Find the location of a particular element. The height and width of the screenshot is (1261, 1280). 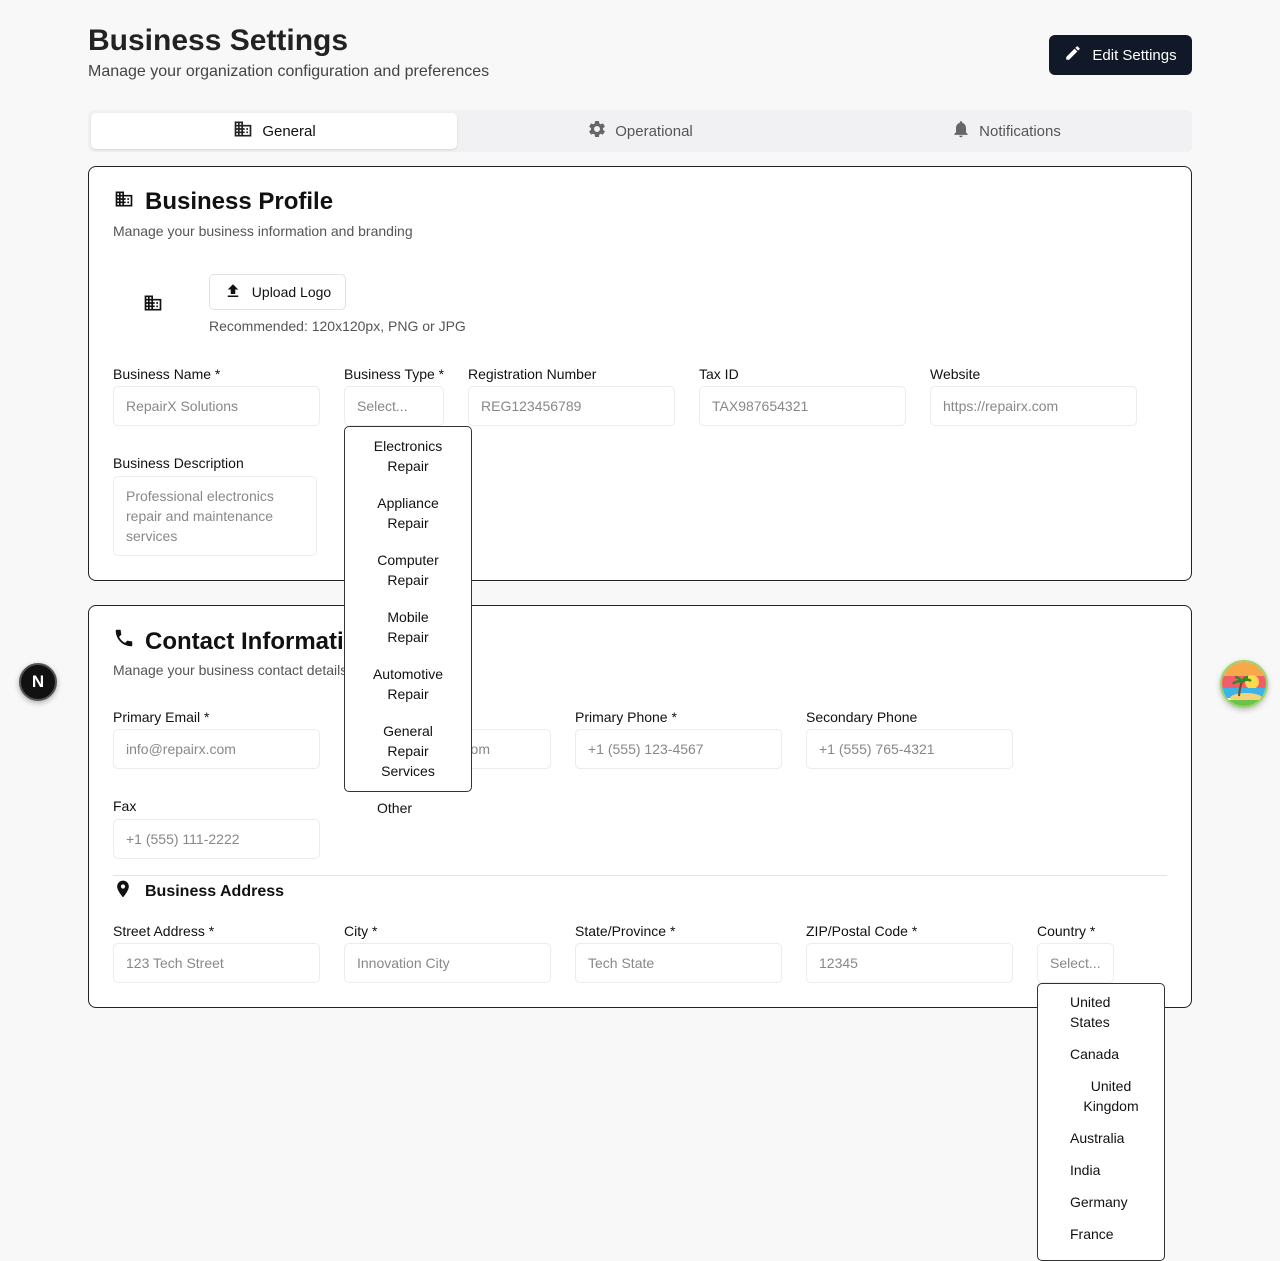

contact-information-description: Manage your business contact details is located at coordinates (230, 670).